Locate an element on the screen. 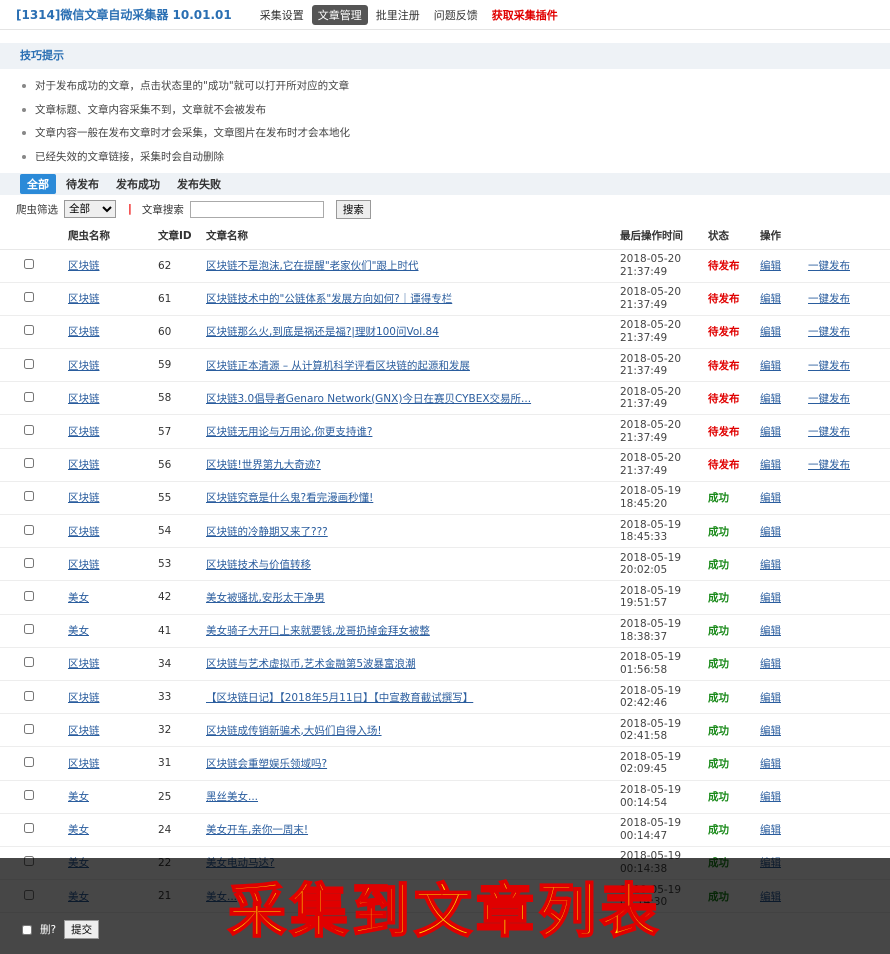  article-title-link: 区块链的冷静期又来了??? is located at coordinates (267, 532).